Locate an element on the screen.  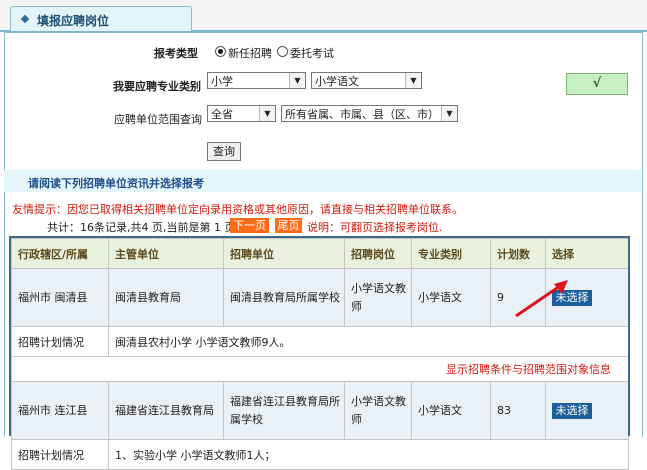
major-label: 我要应聘专业类别 is located at coordinates (157, 86).